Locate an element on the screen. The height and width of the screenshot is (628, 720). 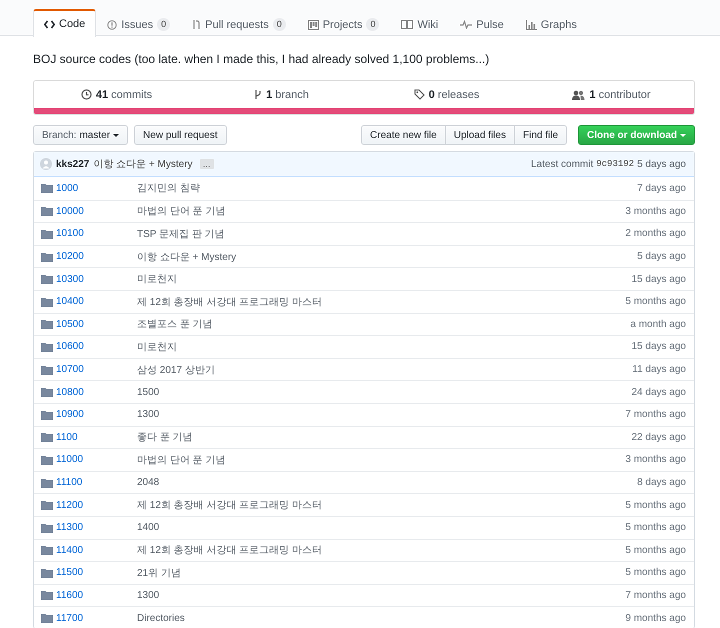
new-pull-request-button: New pull request is located at coordinates (180, 135).